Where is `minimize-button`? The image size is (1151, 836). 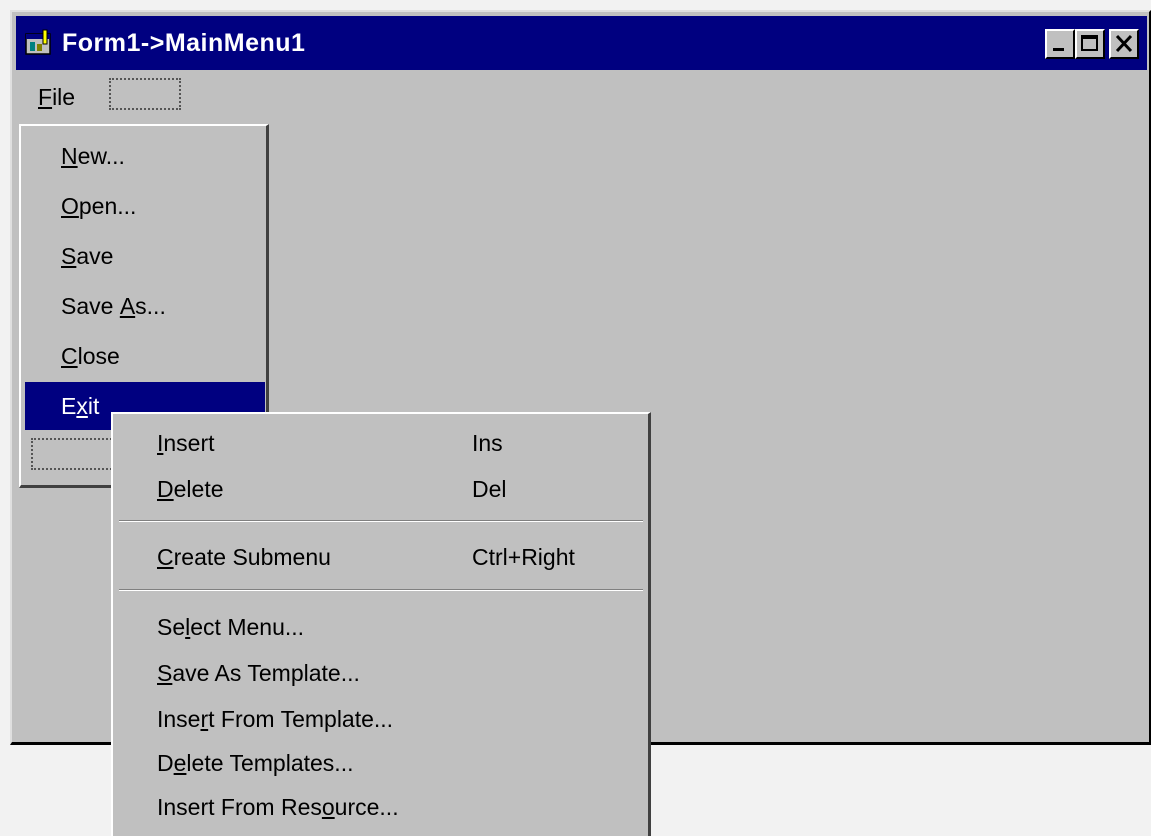
minimize-button is located at coordinates (1060, 44).